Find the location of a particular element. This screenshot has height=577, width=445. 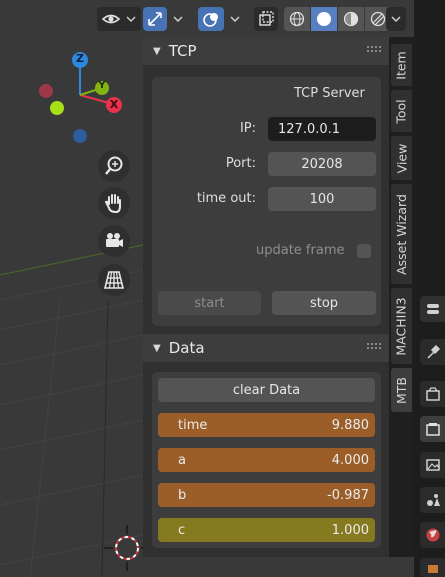

solid-shading-icon is located at coordinates (324, 19).